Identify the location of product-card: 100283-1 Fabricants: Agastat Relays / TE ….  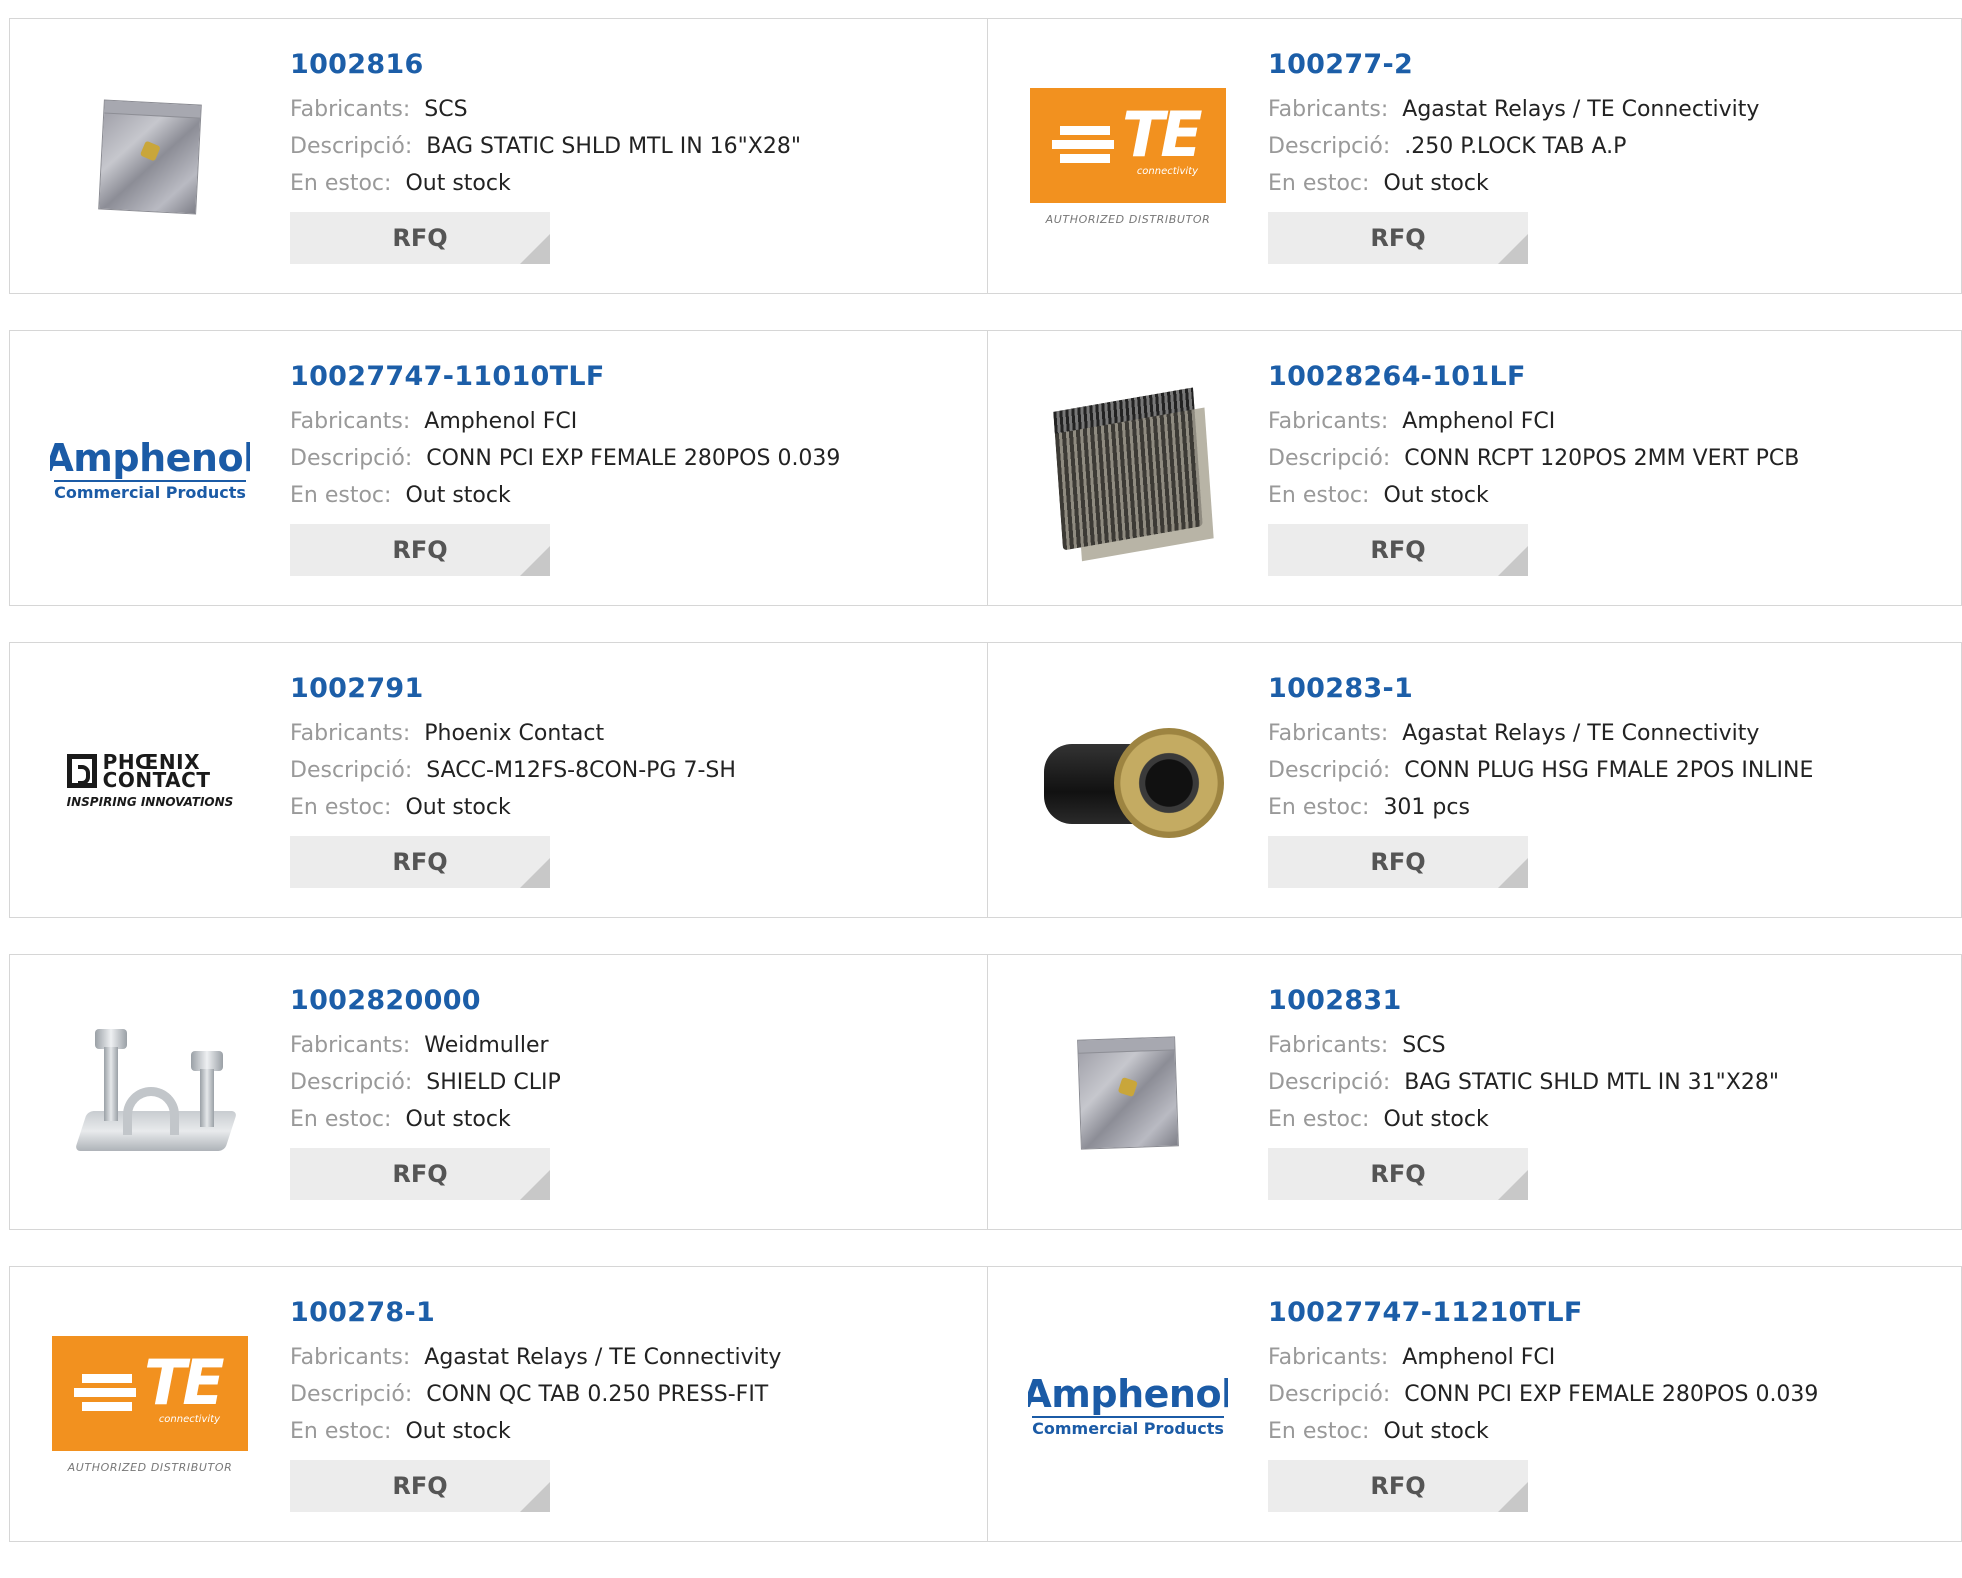
(1475, 780).